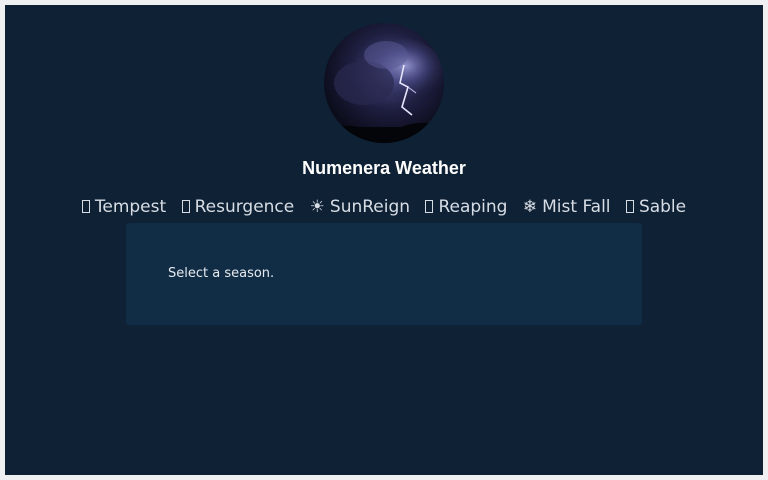 This screenshot has height=480, width=768. What do you see at coordinates (85, 207) in the screenshot?
I see `storm-icon` at bounding box center [85, 207].